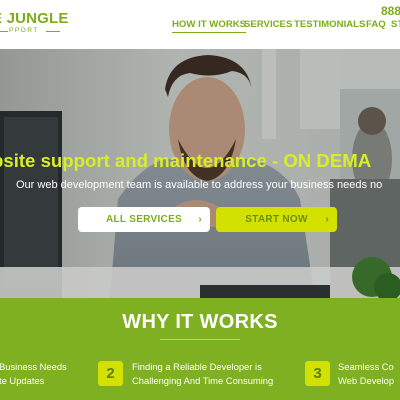 The image size is (400, 400). I want to click on nav-how-it-works: HOW IT WORKS, so click(209, 26).